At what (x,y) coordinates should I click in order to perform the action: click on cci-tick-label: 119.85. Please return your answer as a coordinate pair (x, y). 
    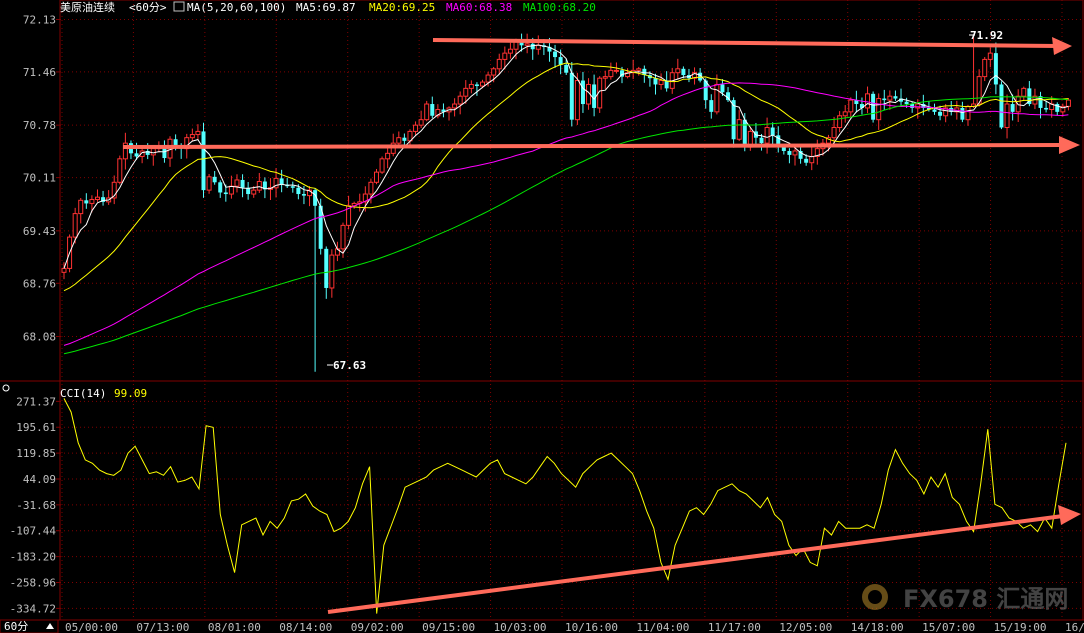
    Looking at the image, I should click on (36, 453).